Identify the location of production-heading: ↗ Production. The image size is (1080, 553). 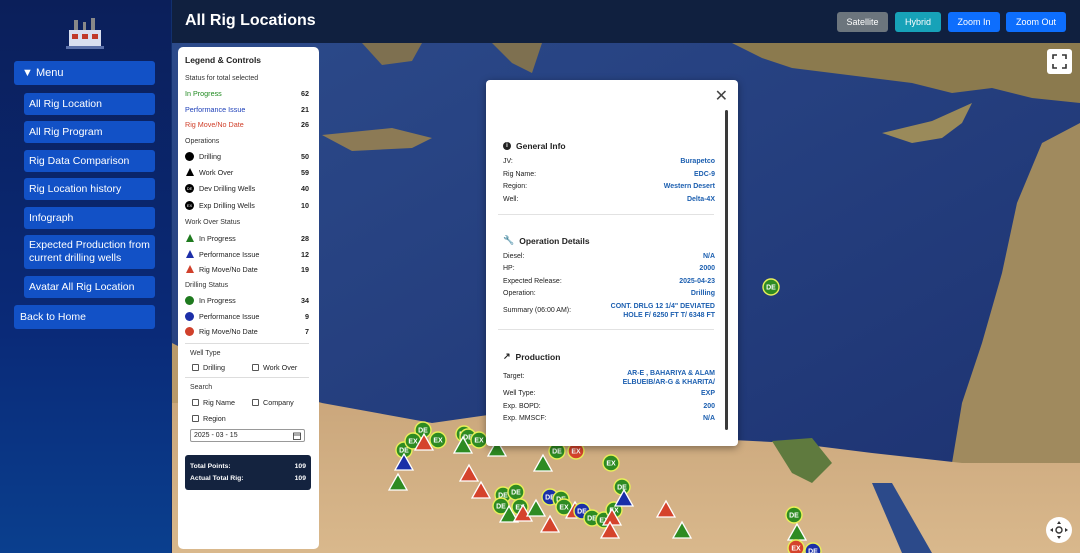
(531, 356).